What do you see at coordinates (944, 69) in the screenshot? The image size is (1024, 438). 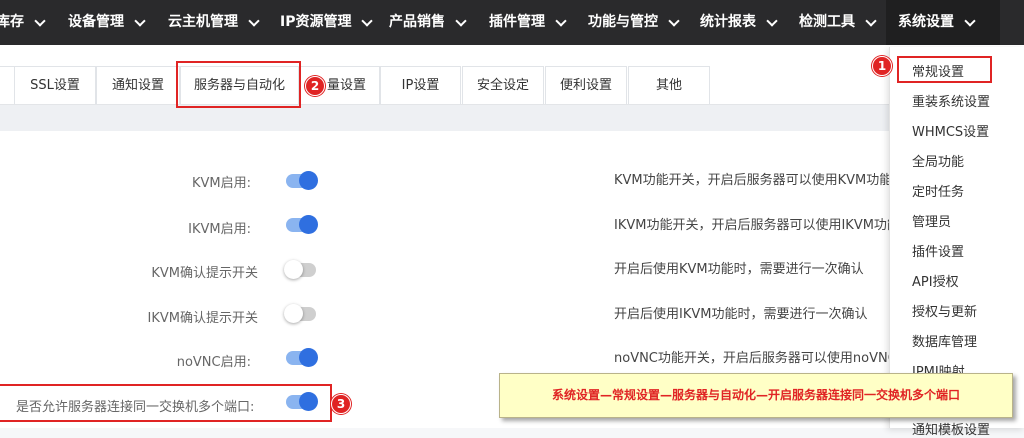 I see `highlight-box-menu-item` at bounding box center [944, 69].